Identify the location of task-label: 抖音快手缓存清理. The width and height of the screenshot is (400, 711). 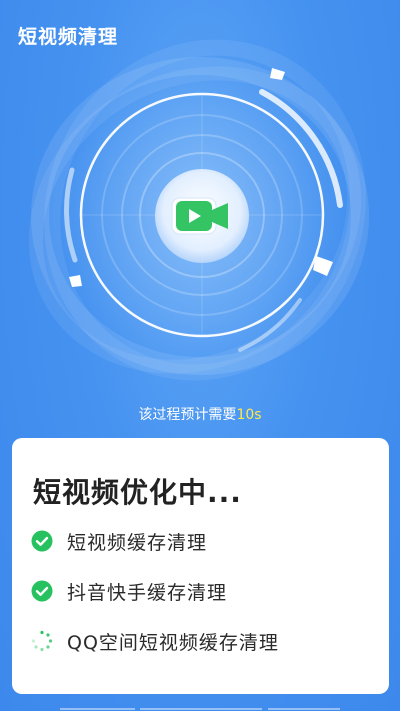
(147, 592).